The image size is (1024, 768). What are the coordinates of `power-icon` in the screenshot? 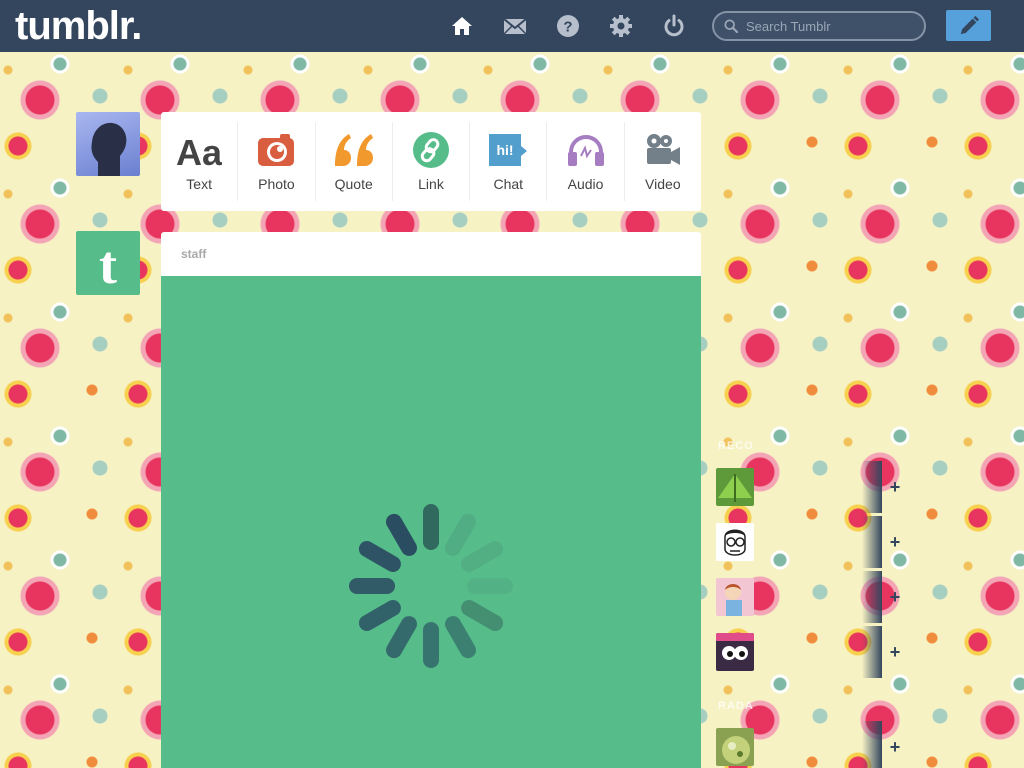 It's located at (674, 26).